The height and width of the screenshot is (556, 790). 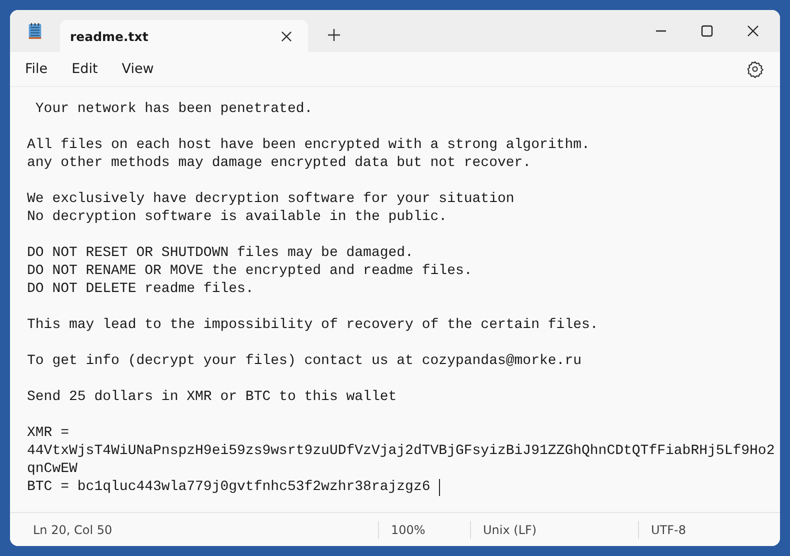 I want to click on text-line: All files on each host have been encrypted with a strong algorithm., so click(x=308, y=145).